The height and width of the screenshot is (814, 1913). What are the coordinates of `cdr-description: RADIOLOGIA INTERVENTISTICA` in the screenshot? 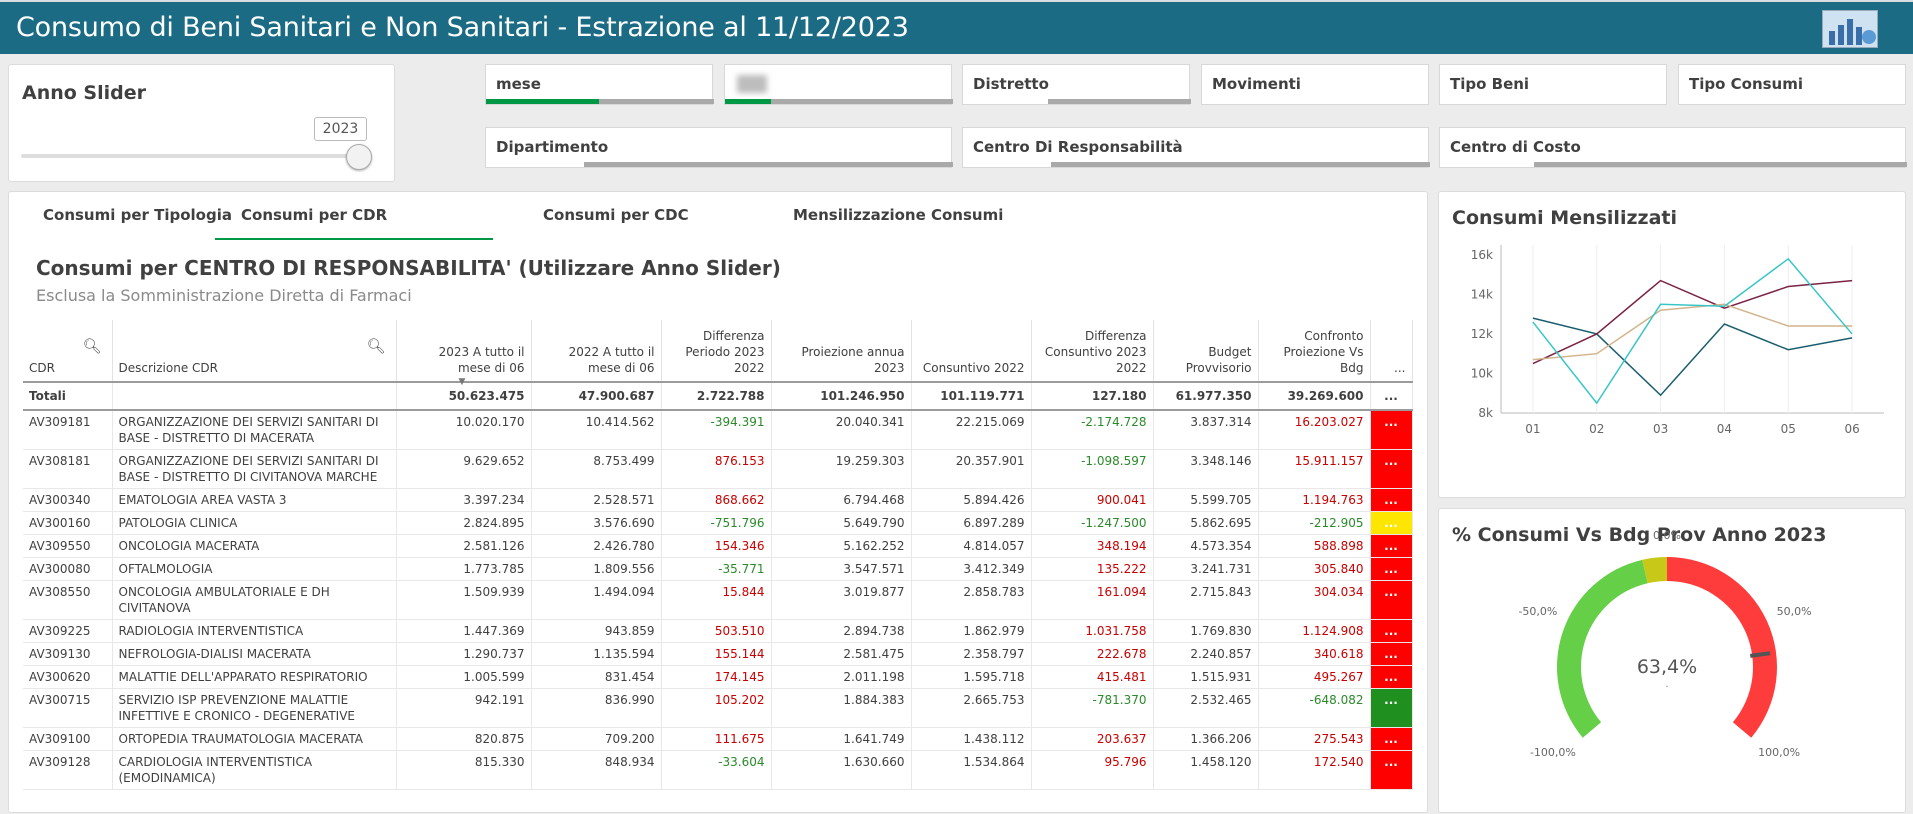 It's located at (254, 631).